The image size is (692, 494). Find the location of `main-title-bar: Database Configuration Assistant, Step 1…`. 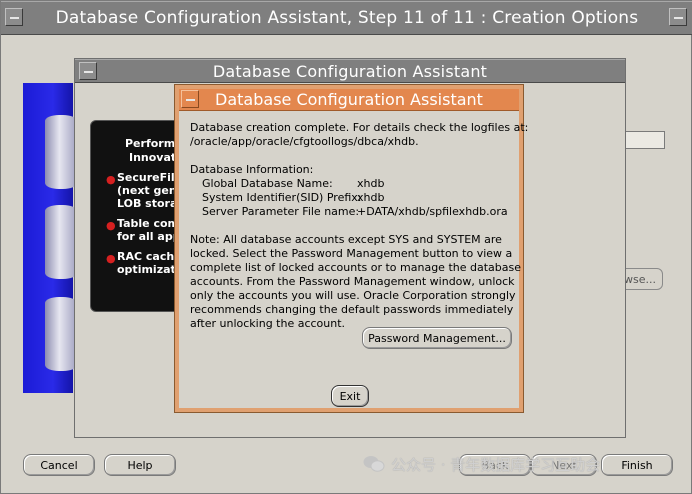

main-title-bar: Database Configuration Assistant, Step 1… is located at coordinates (346, 18).